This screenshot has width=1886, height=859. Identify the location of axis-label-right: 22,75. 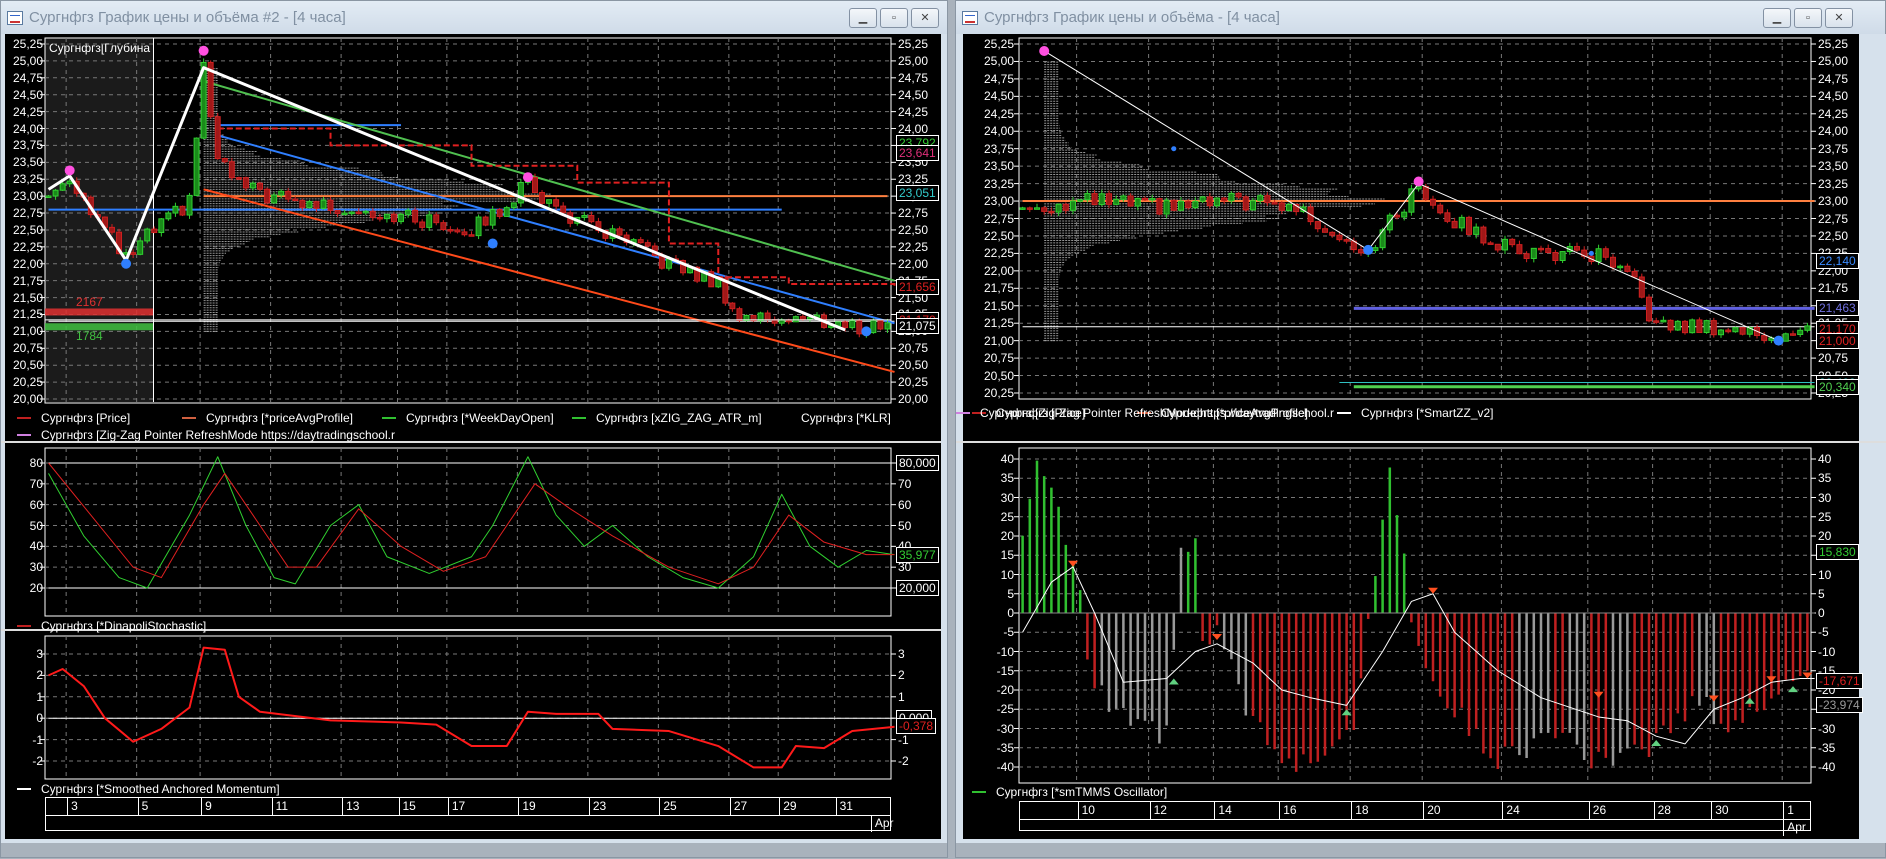
(913, 213).